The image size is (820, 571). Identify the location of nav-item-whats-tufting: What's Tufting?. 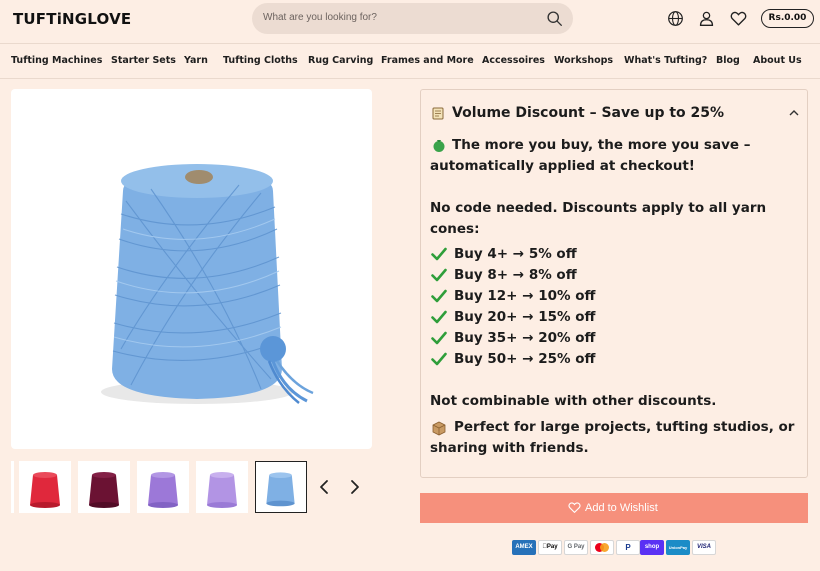
(665, 60).